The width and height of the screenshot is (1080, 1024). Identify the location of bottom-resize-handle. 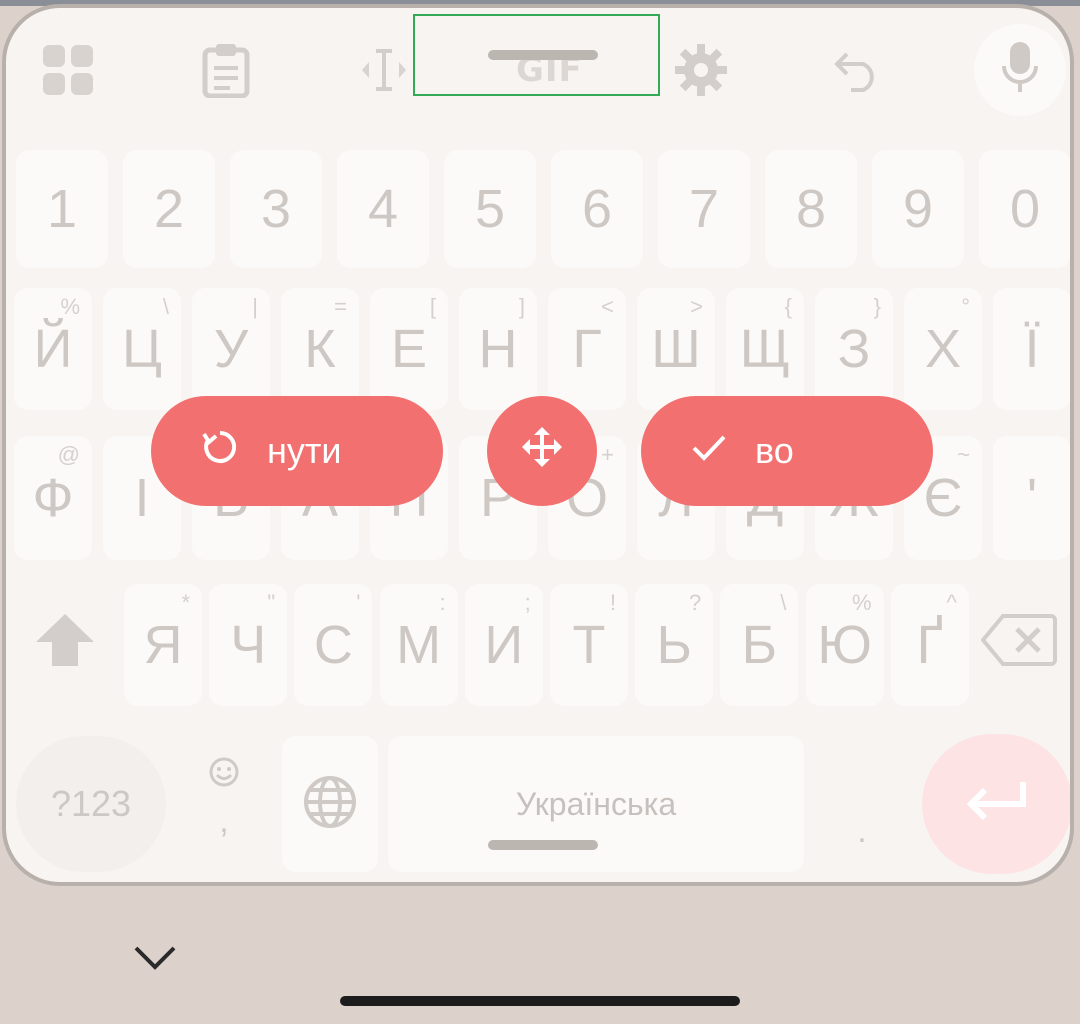
(543, 845).